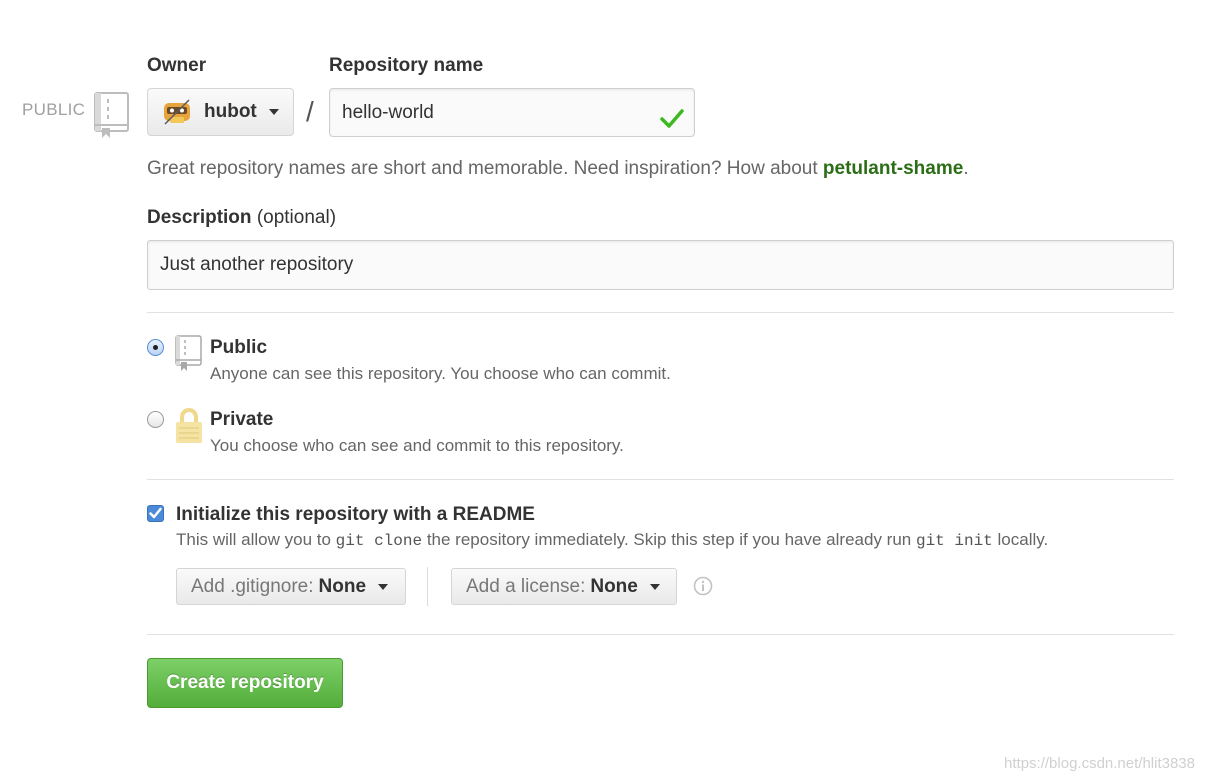 The width and height of the screenshot is (1205, 783). I want to click on init-readme-checkbox, so click(155, 513).